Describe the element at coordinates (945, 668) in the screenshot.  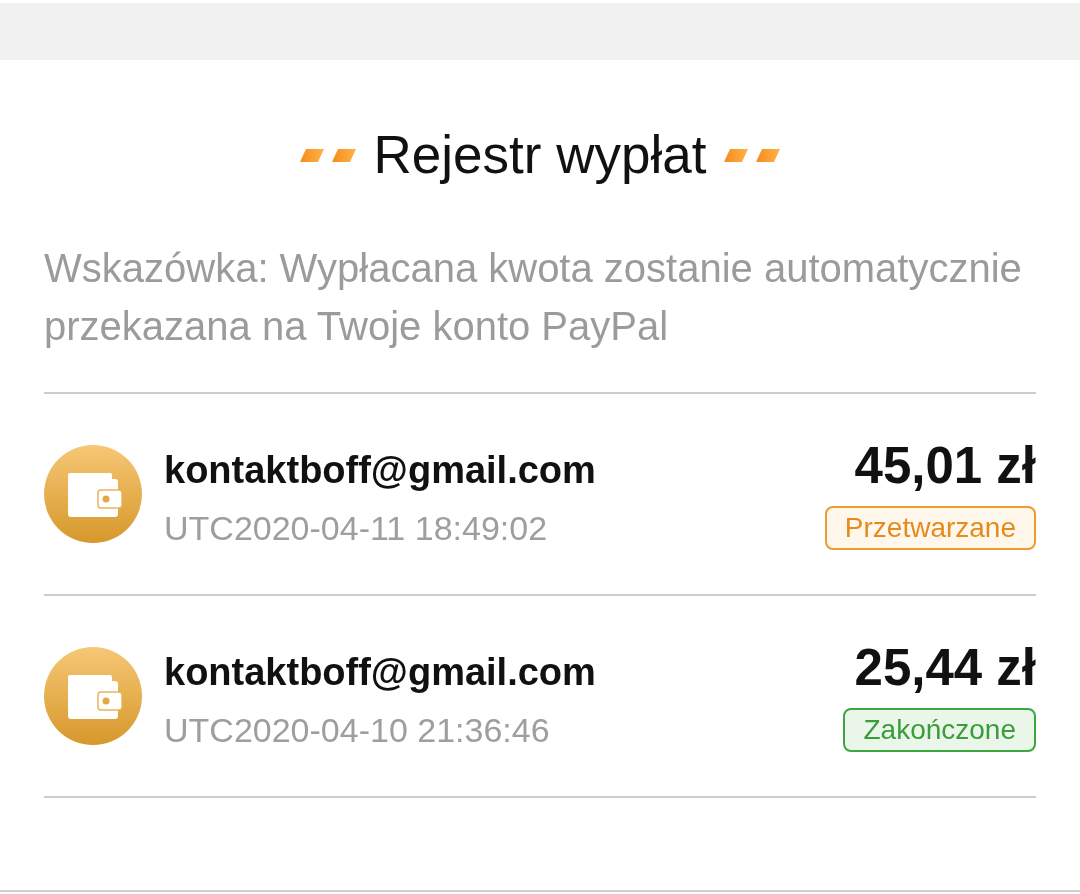
I see `payout-amount: 25,44 zł` at that location.